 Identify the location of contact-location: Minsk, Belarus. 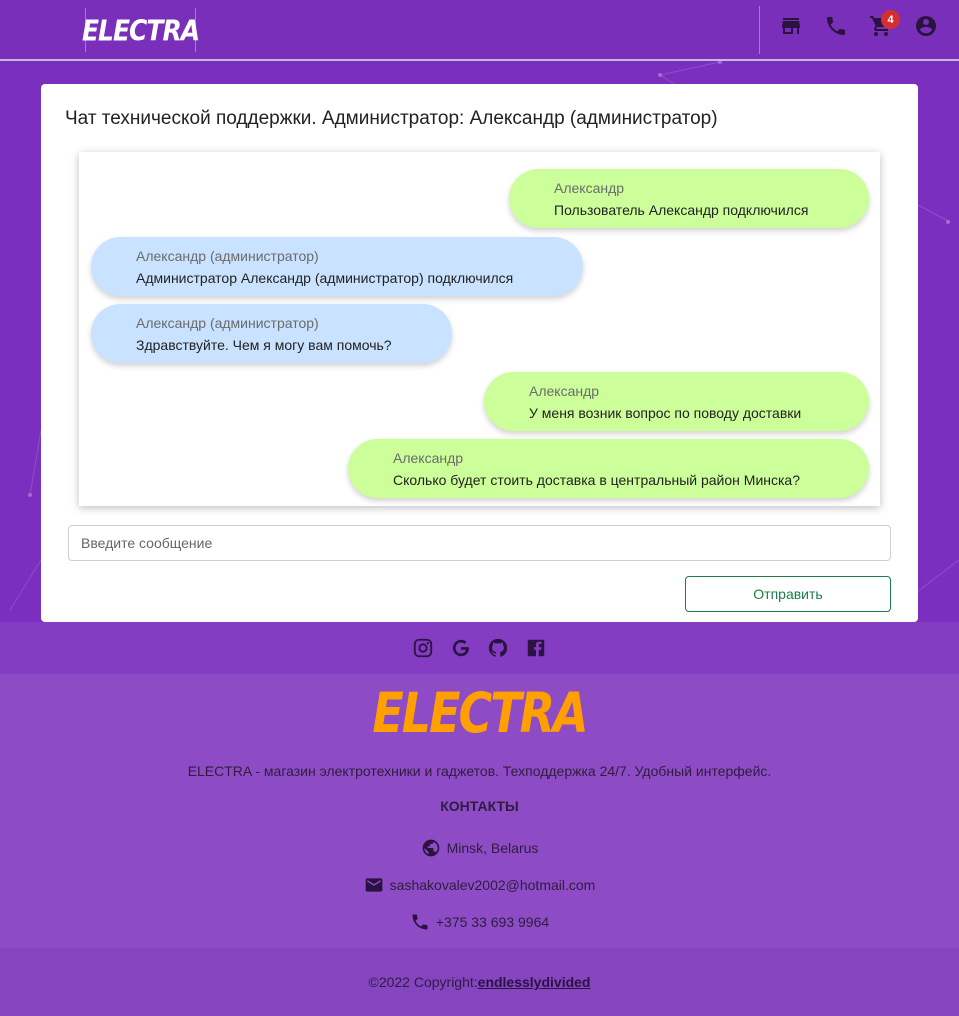
(479, 848).